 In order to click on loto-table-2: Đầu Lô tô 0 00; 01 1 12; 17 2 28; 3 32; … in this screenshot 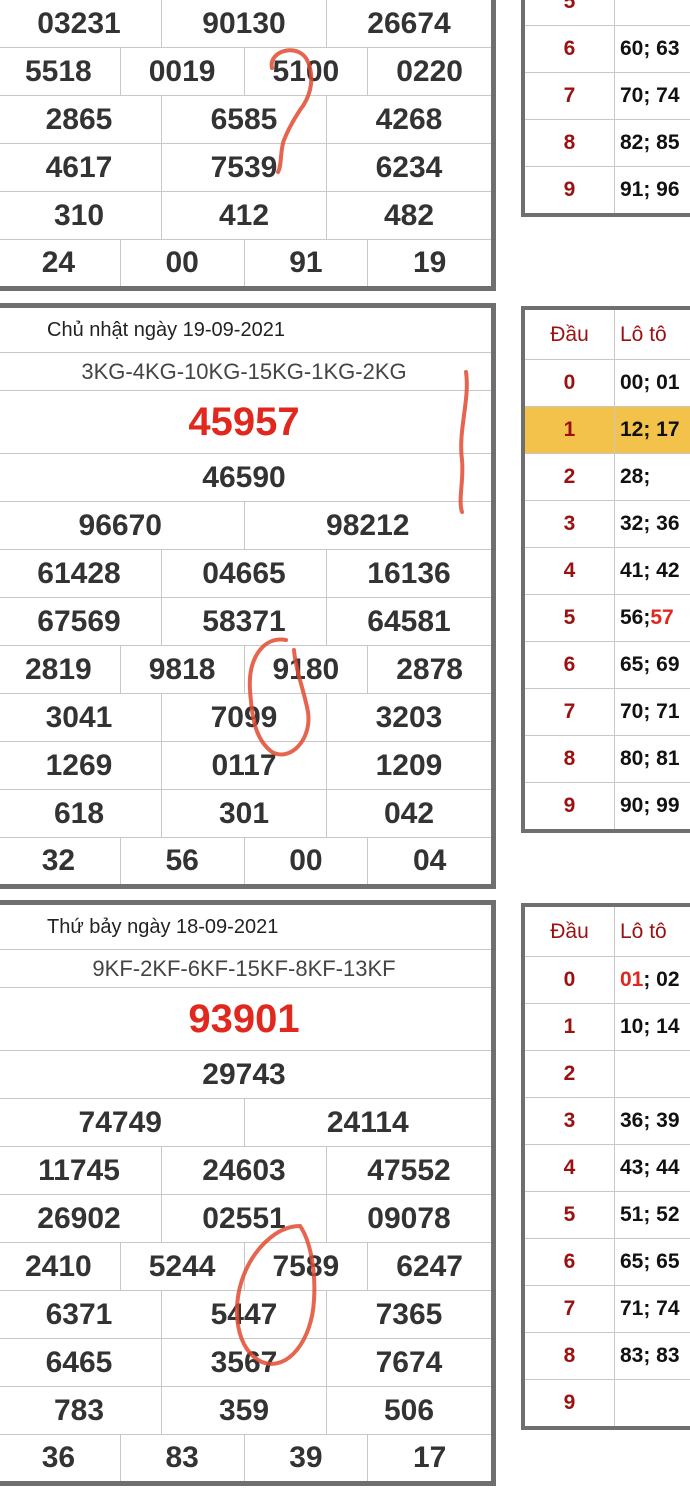, I will do `click(605, 569)`.